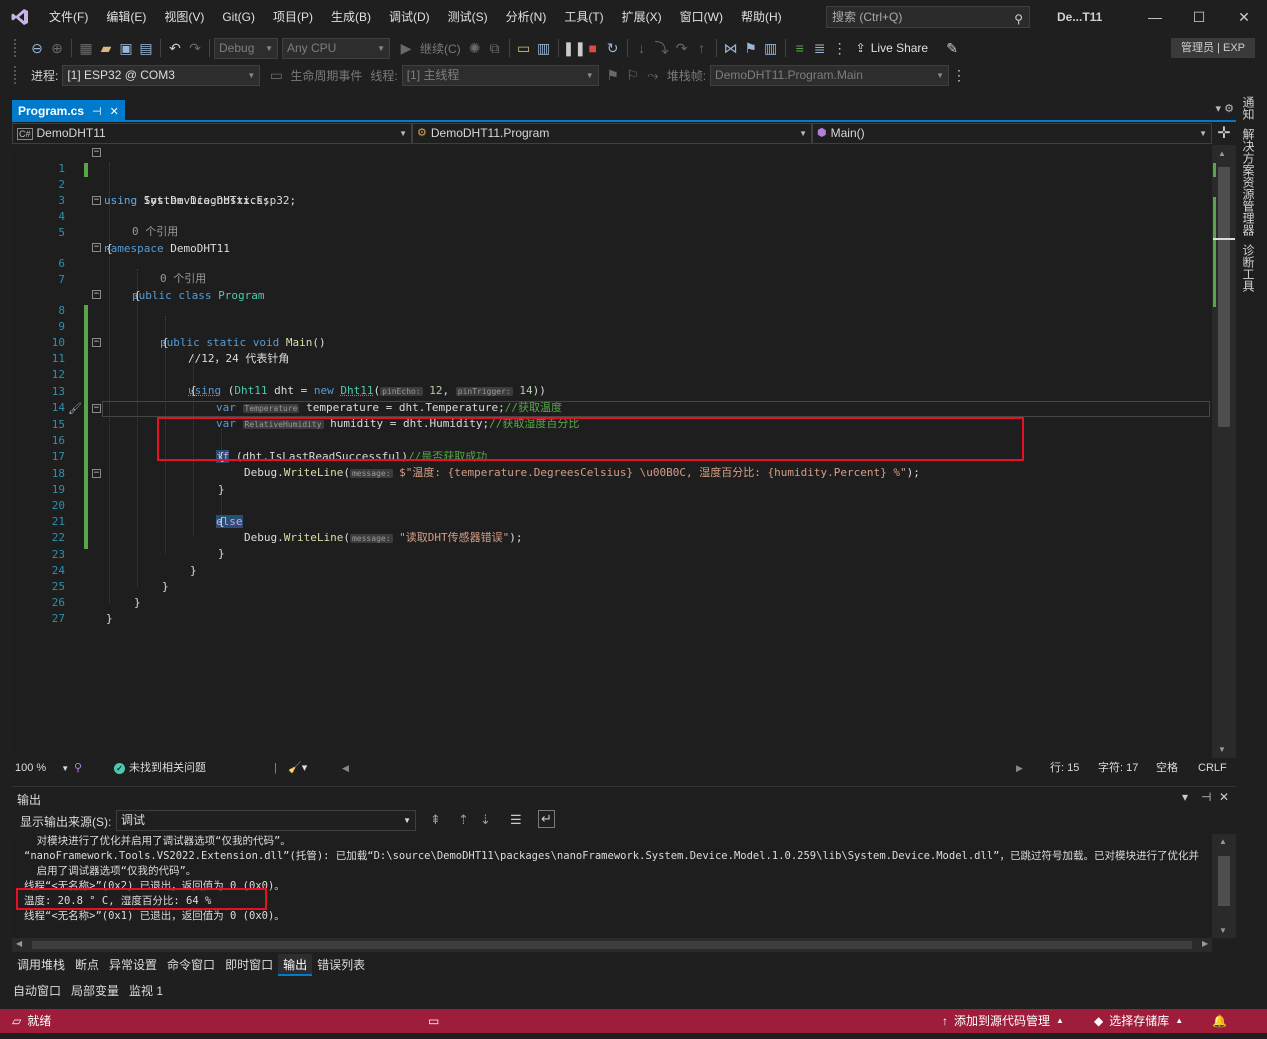 The width and height of the screenshot is (1267, 1039). What do you see at coordinates (495, 48) in the screenshot?
I see `browser-link-icon: ⧉` at bounding box center [495, 48].